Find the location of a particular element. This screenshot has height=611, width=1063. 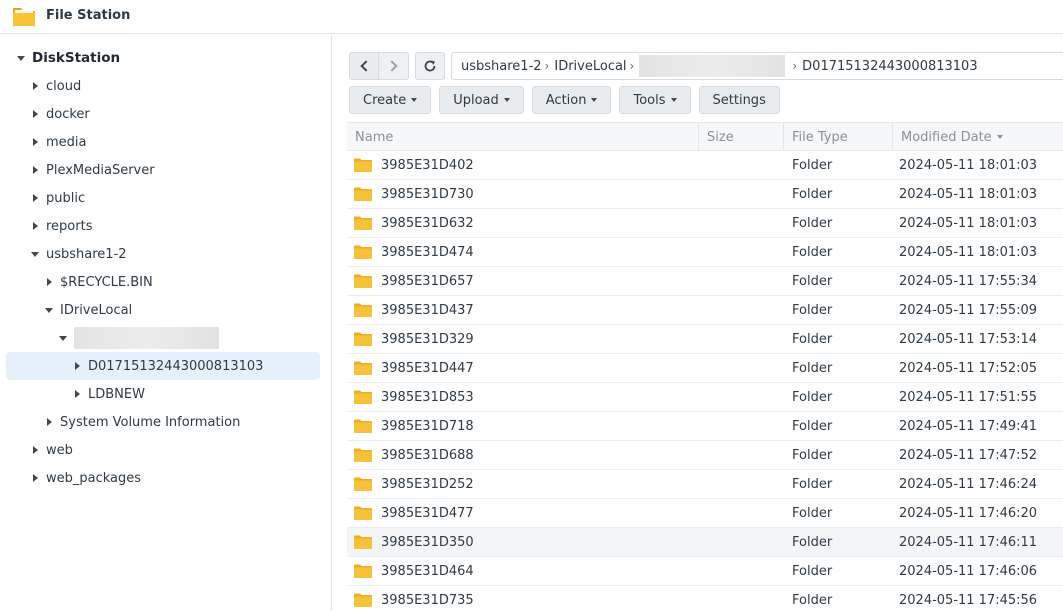

file-station-folder-icon is located at coordinates (24, 17).